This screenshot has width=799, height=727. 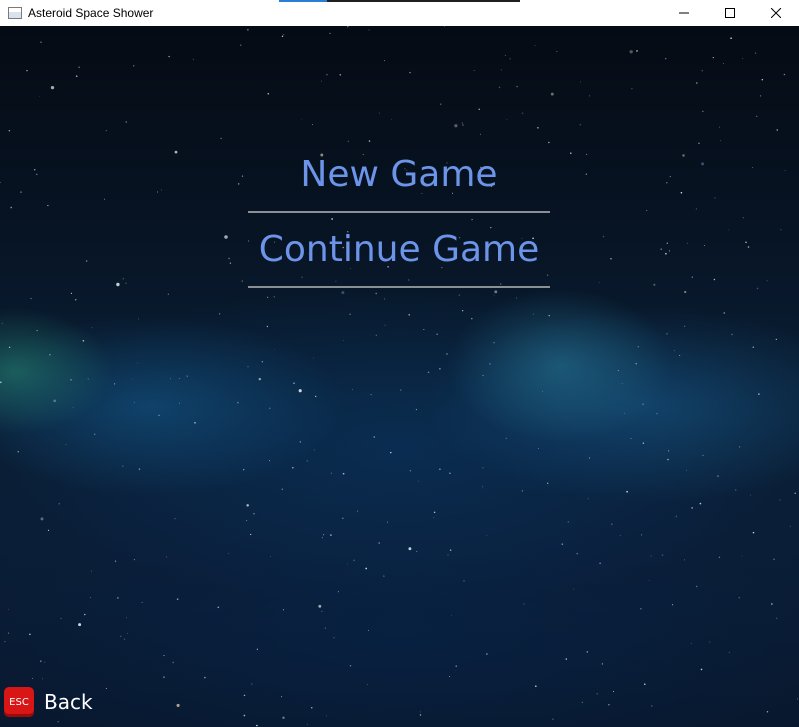 What do you see at coordinates (303, 1) in the screenshot?
I see `taskbar-strip-fill` at bounding box center [303, 1].